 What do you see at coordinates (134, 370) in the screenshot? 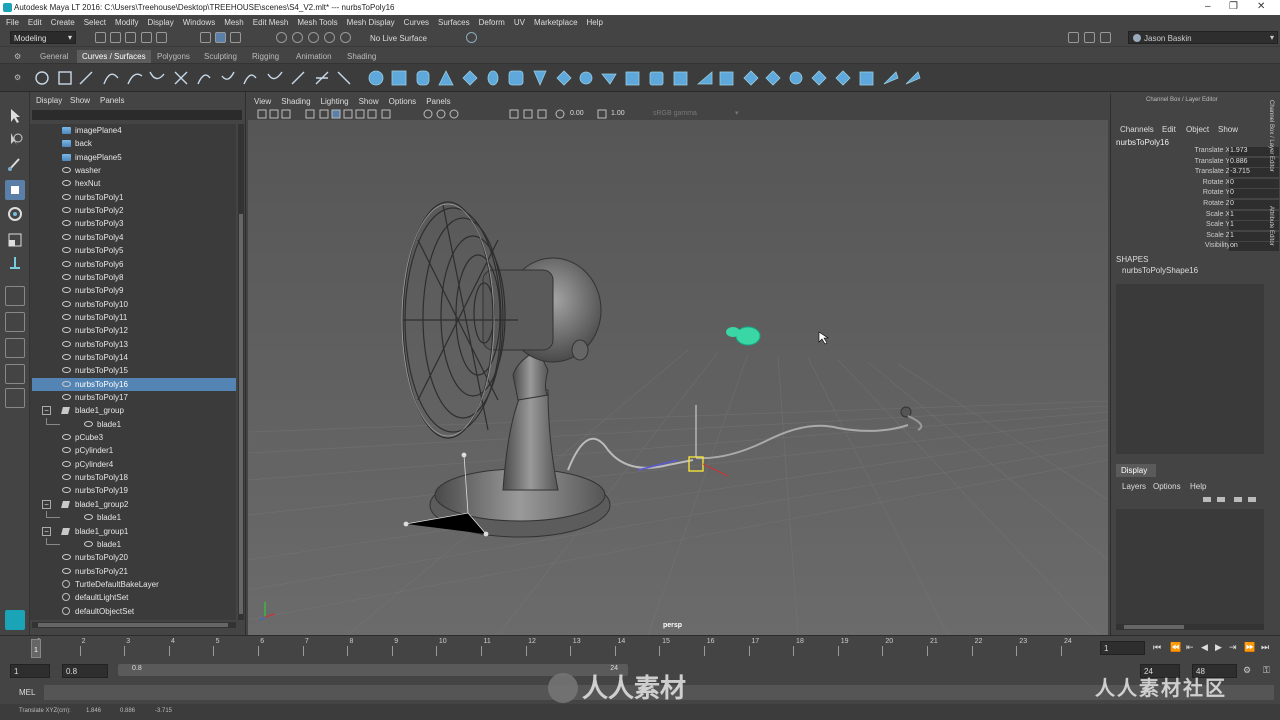
I see `outliner-item: nurbsToPoly15` at bounding box center [134, 370].